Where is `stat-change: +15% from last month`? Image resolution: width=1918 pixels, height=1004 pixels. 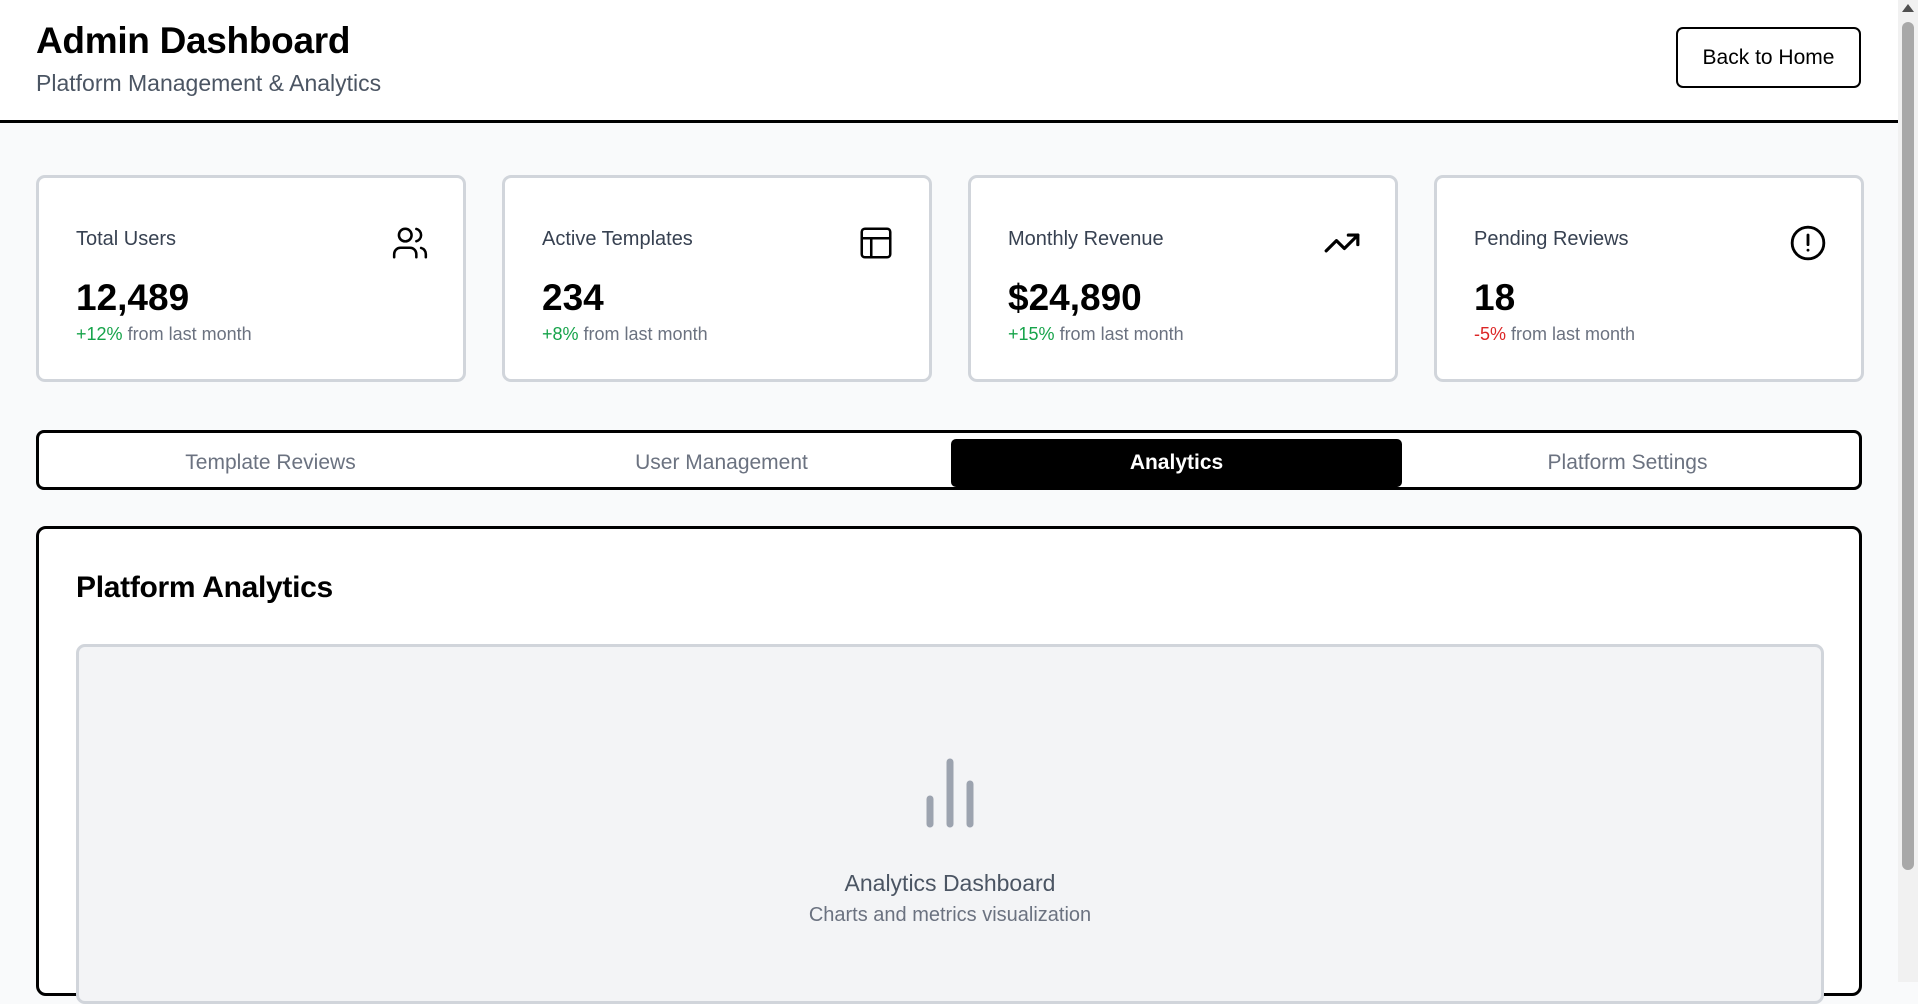 stat-change: +15% from last month is located at coordinates (1096, 334).